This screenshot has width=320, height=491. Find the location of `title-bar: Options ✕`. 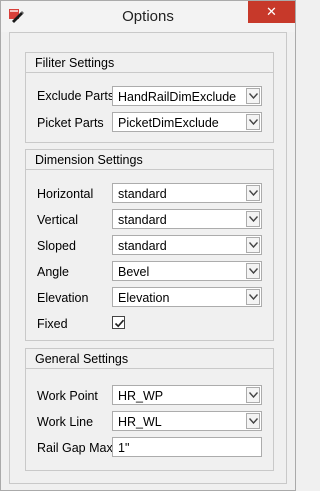

title-bar: Options ✕ is located at coordinates (148, 16).